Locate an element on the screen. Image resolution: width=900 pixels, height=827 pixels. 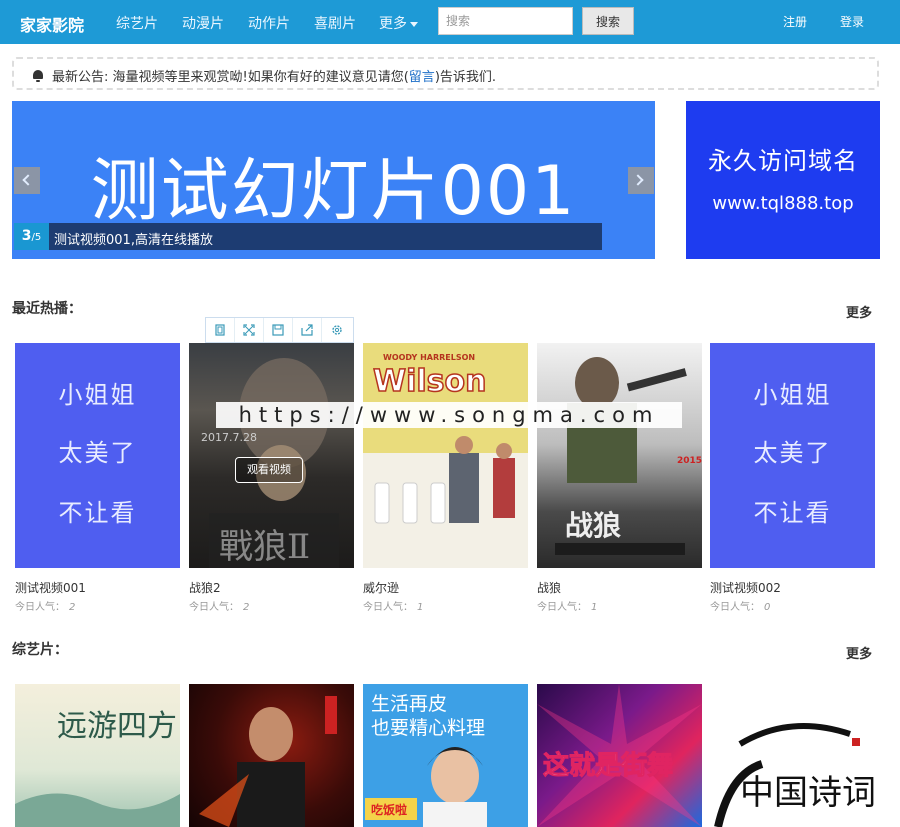
announcement-bar: 最新公告: 海量视频等里来观赏呦!如果你有好的建议意见请您(留言)告诉我们. is located at coordinates (445, 73).